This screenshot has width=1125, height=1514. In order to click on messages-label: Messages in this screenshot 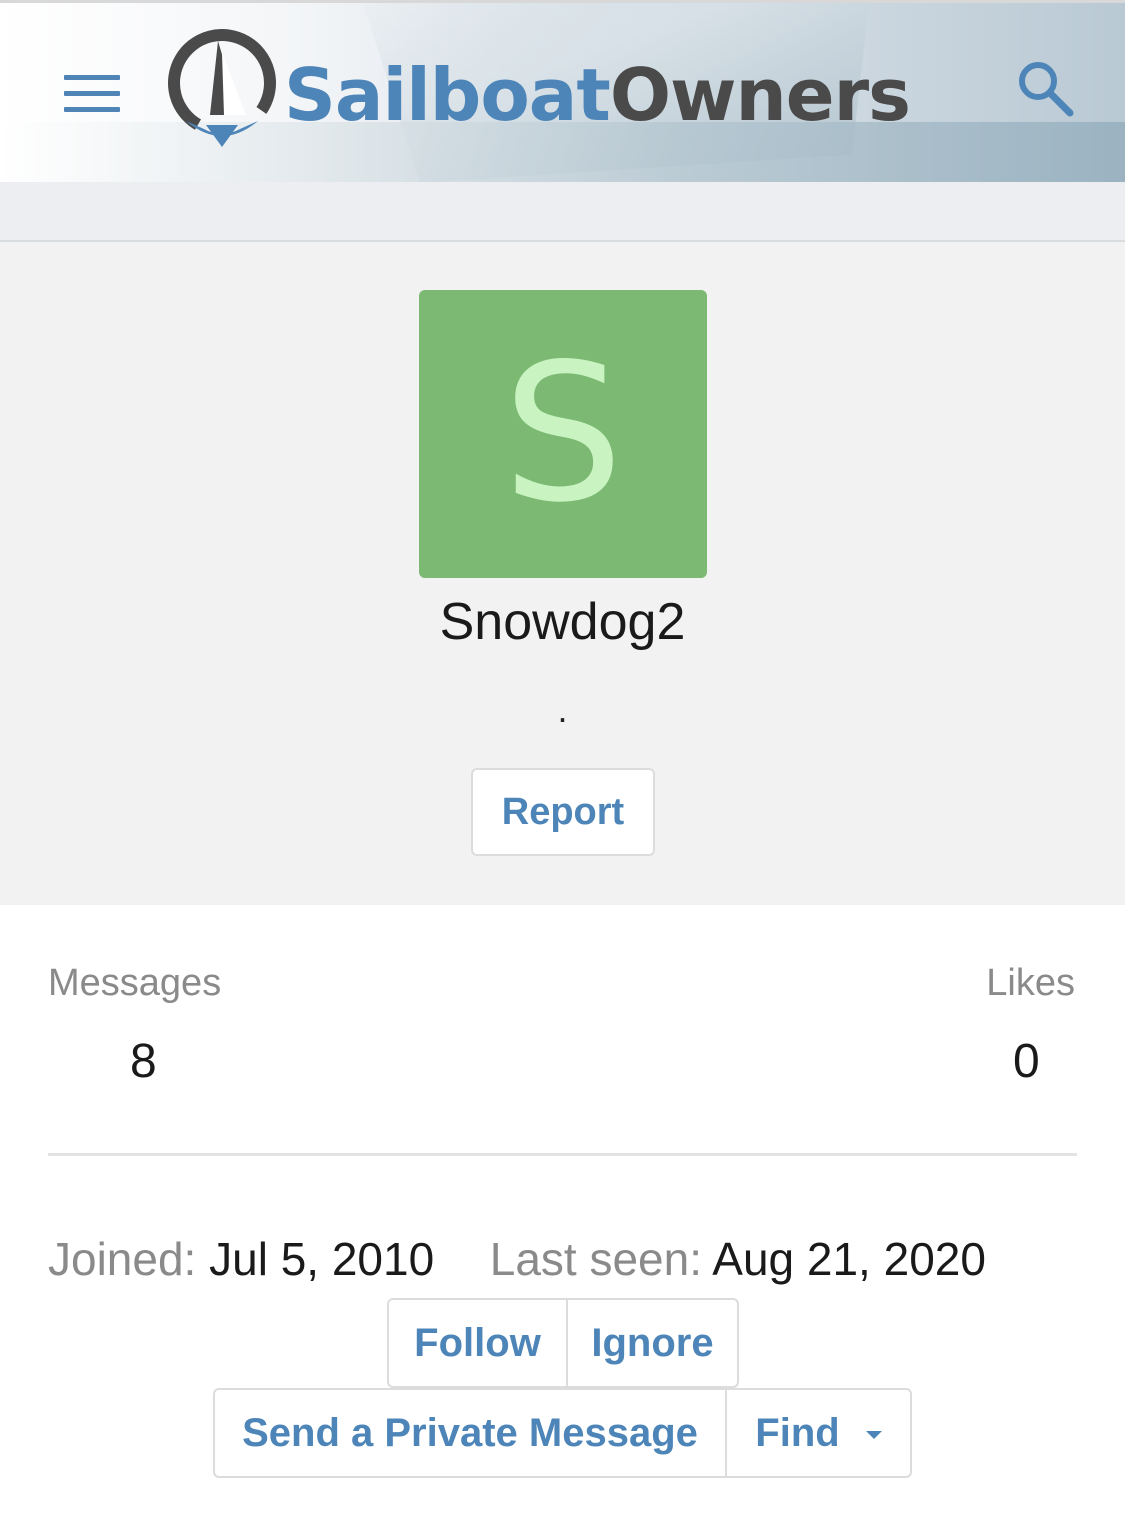, I will do `click(135, 983)`.